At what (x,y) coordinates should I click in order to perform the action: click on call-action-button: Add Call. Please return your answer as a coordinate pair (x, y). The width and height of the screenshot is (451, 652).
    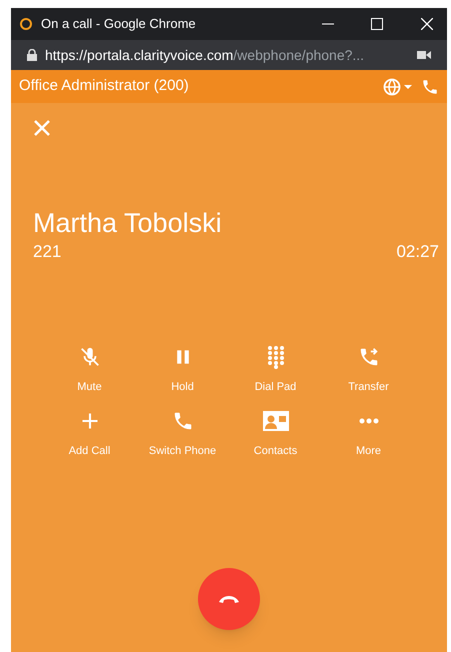
    Looking at the image, I should click on (89, 434).